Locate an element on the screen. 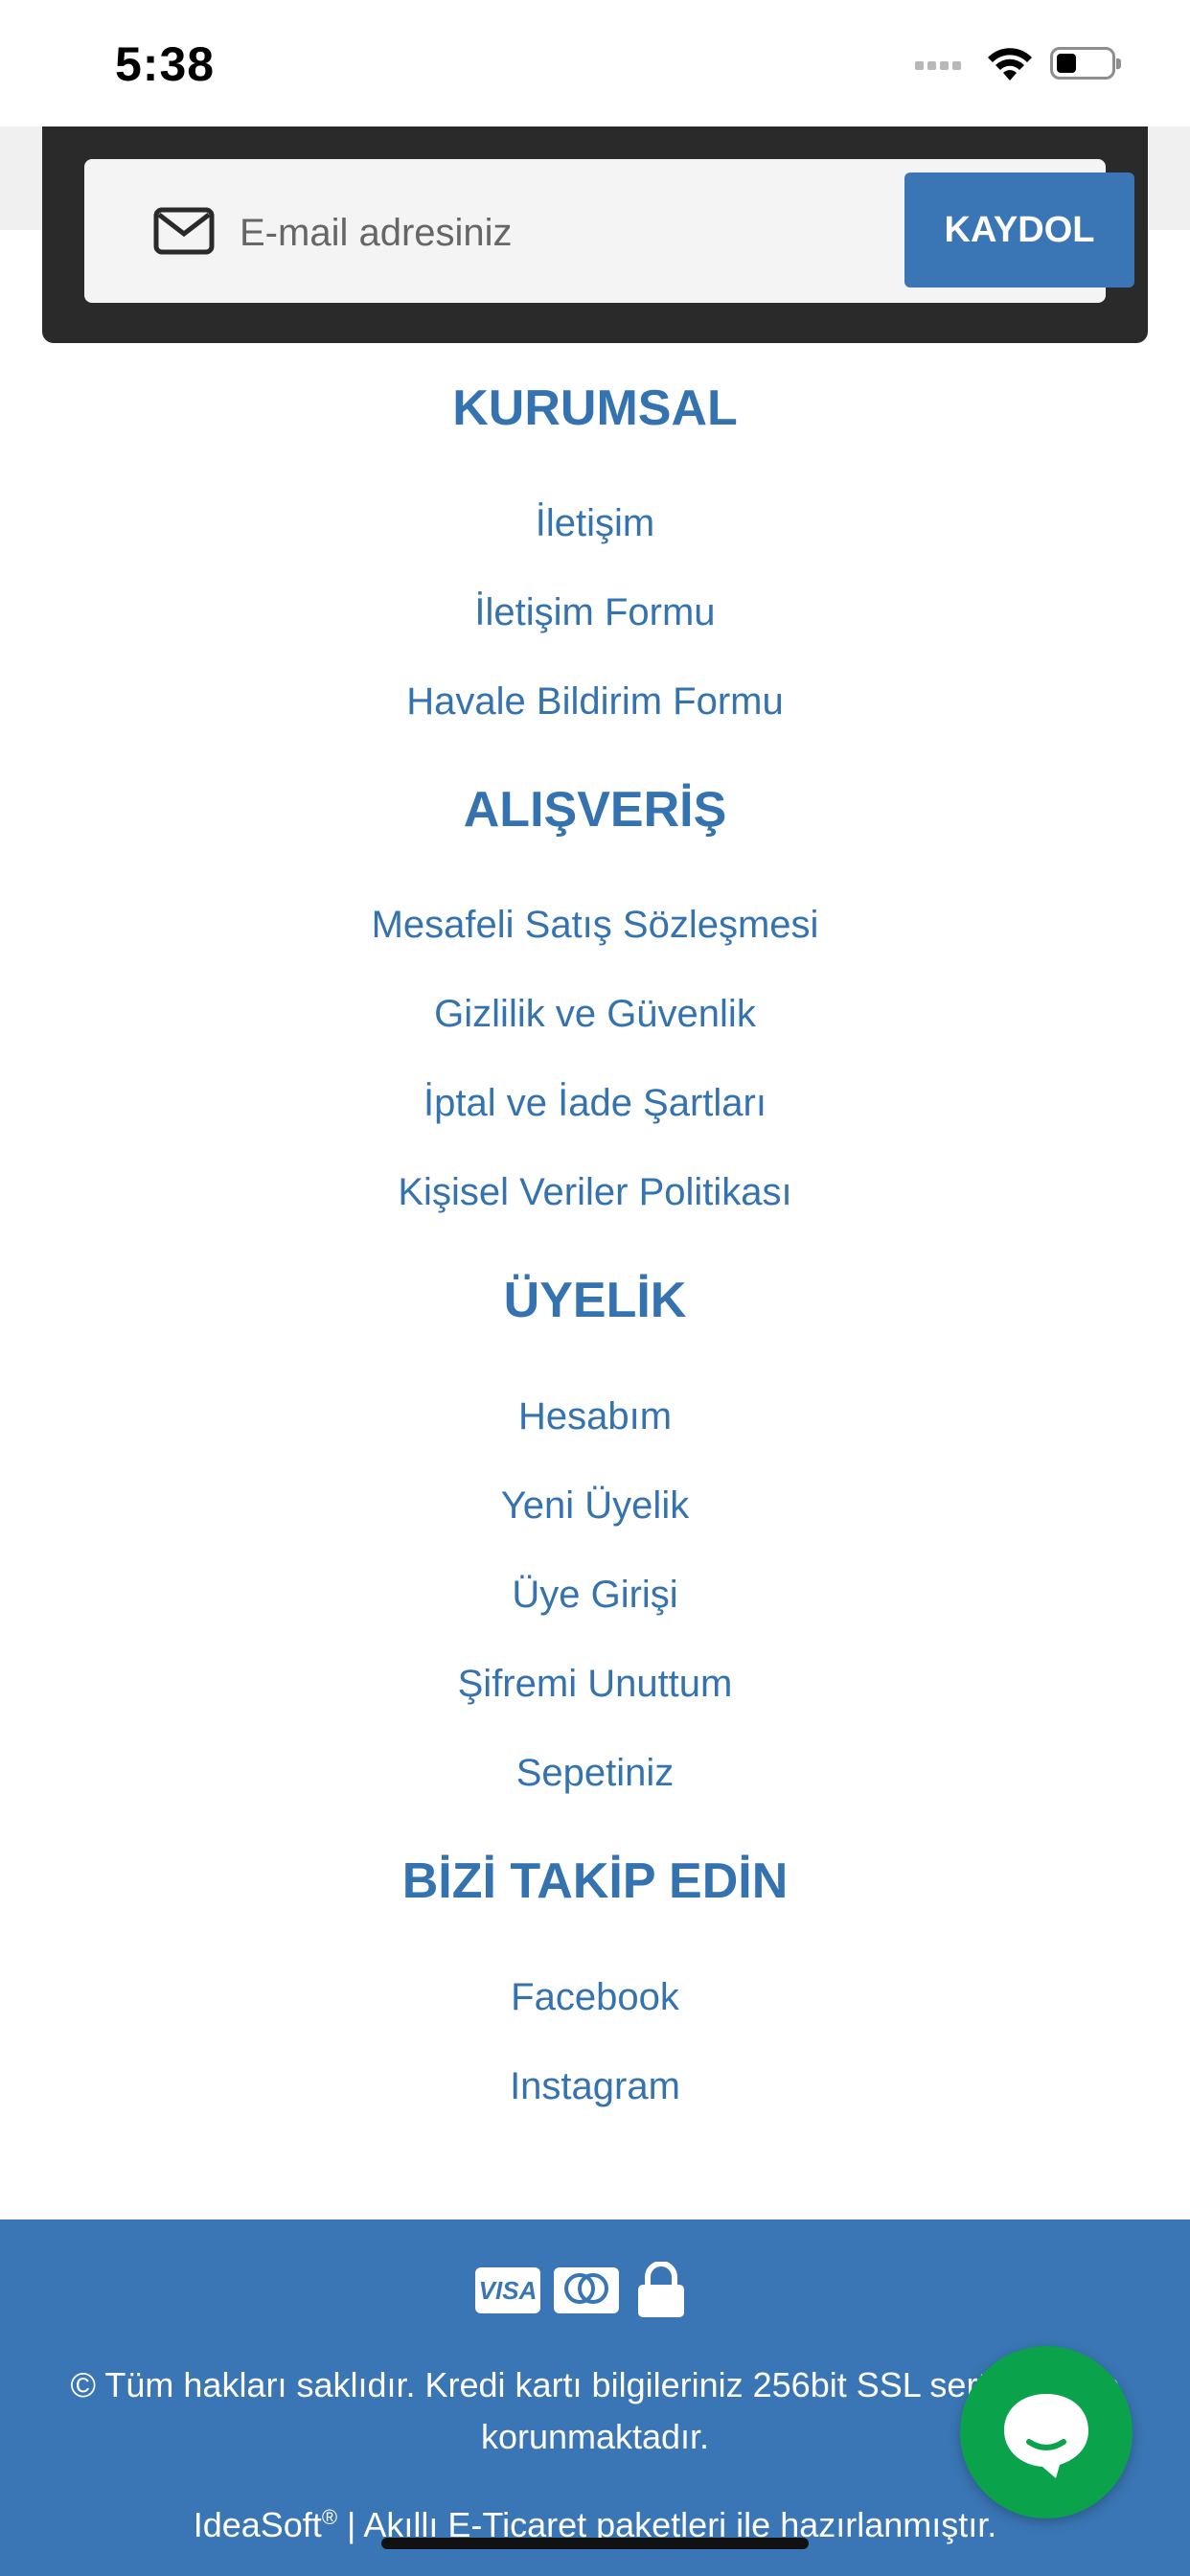  section-title-kurumsal: KURUMSAL is located at coordinates (595, 408).